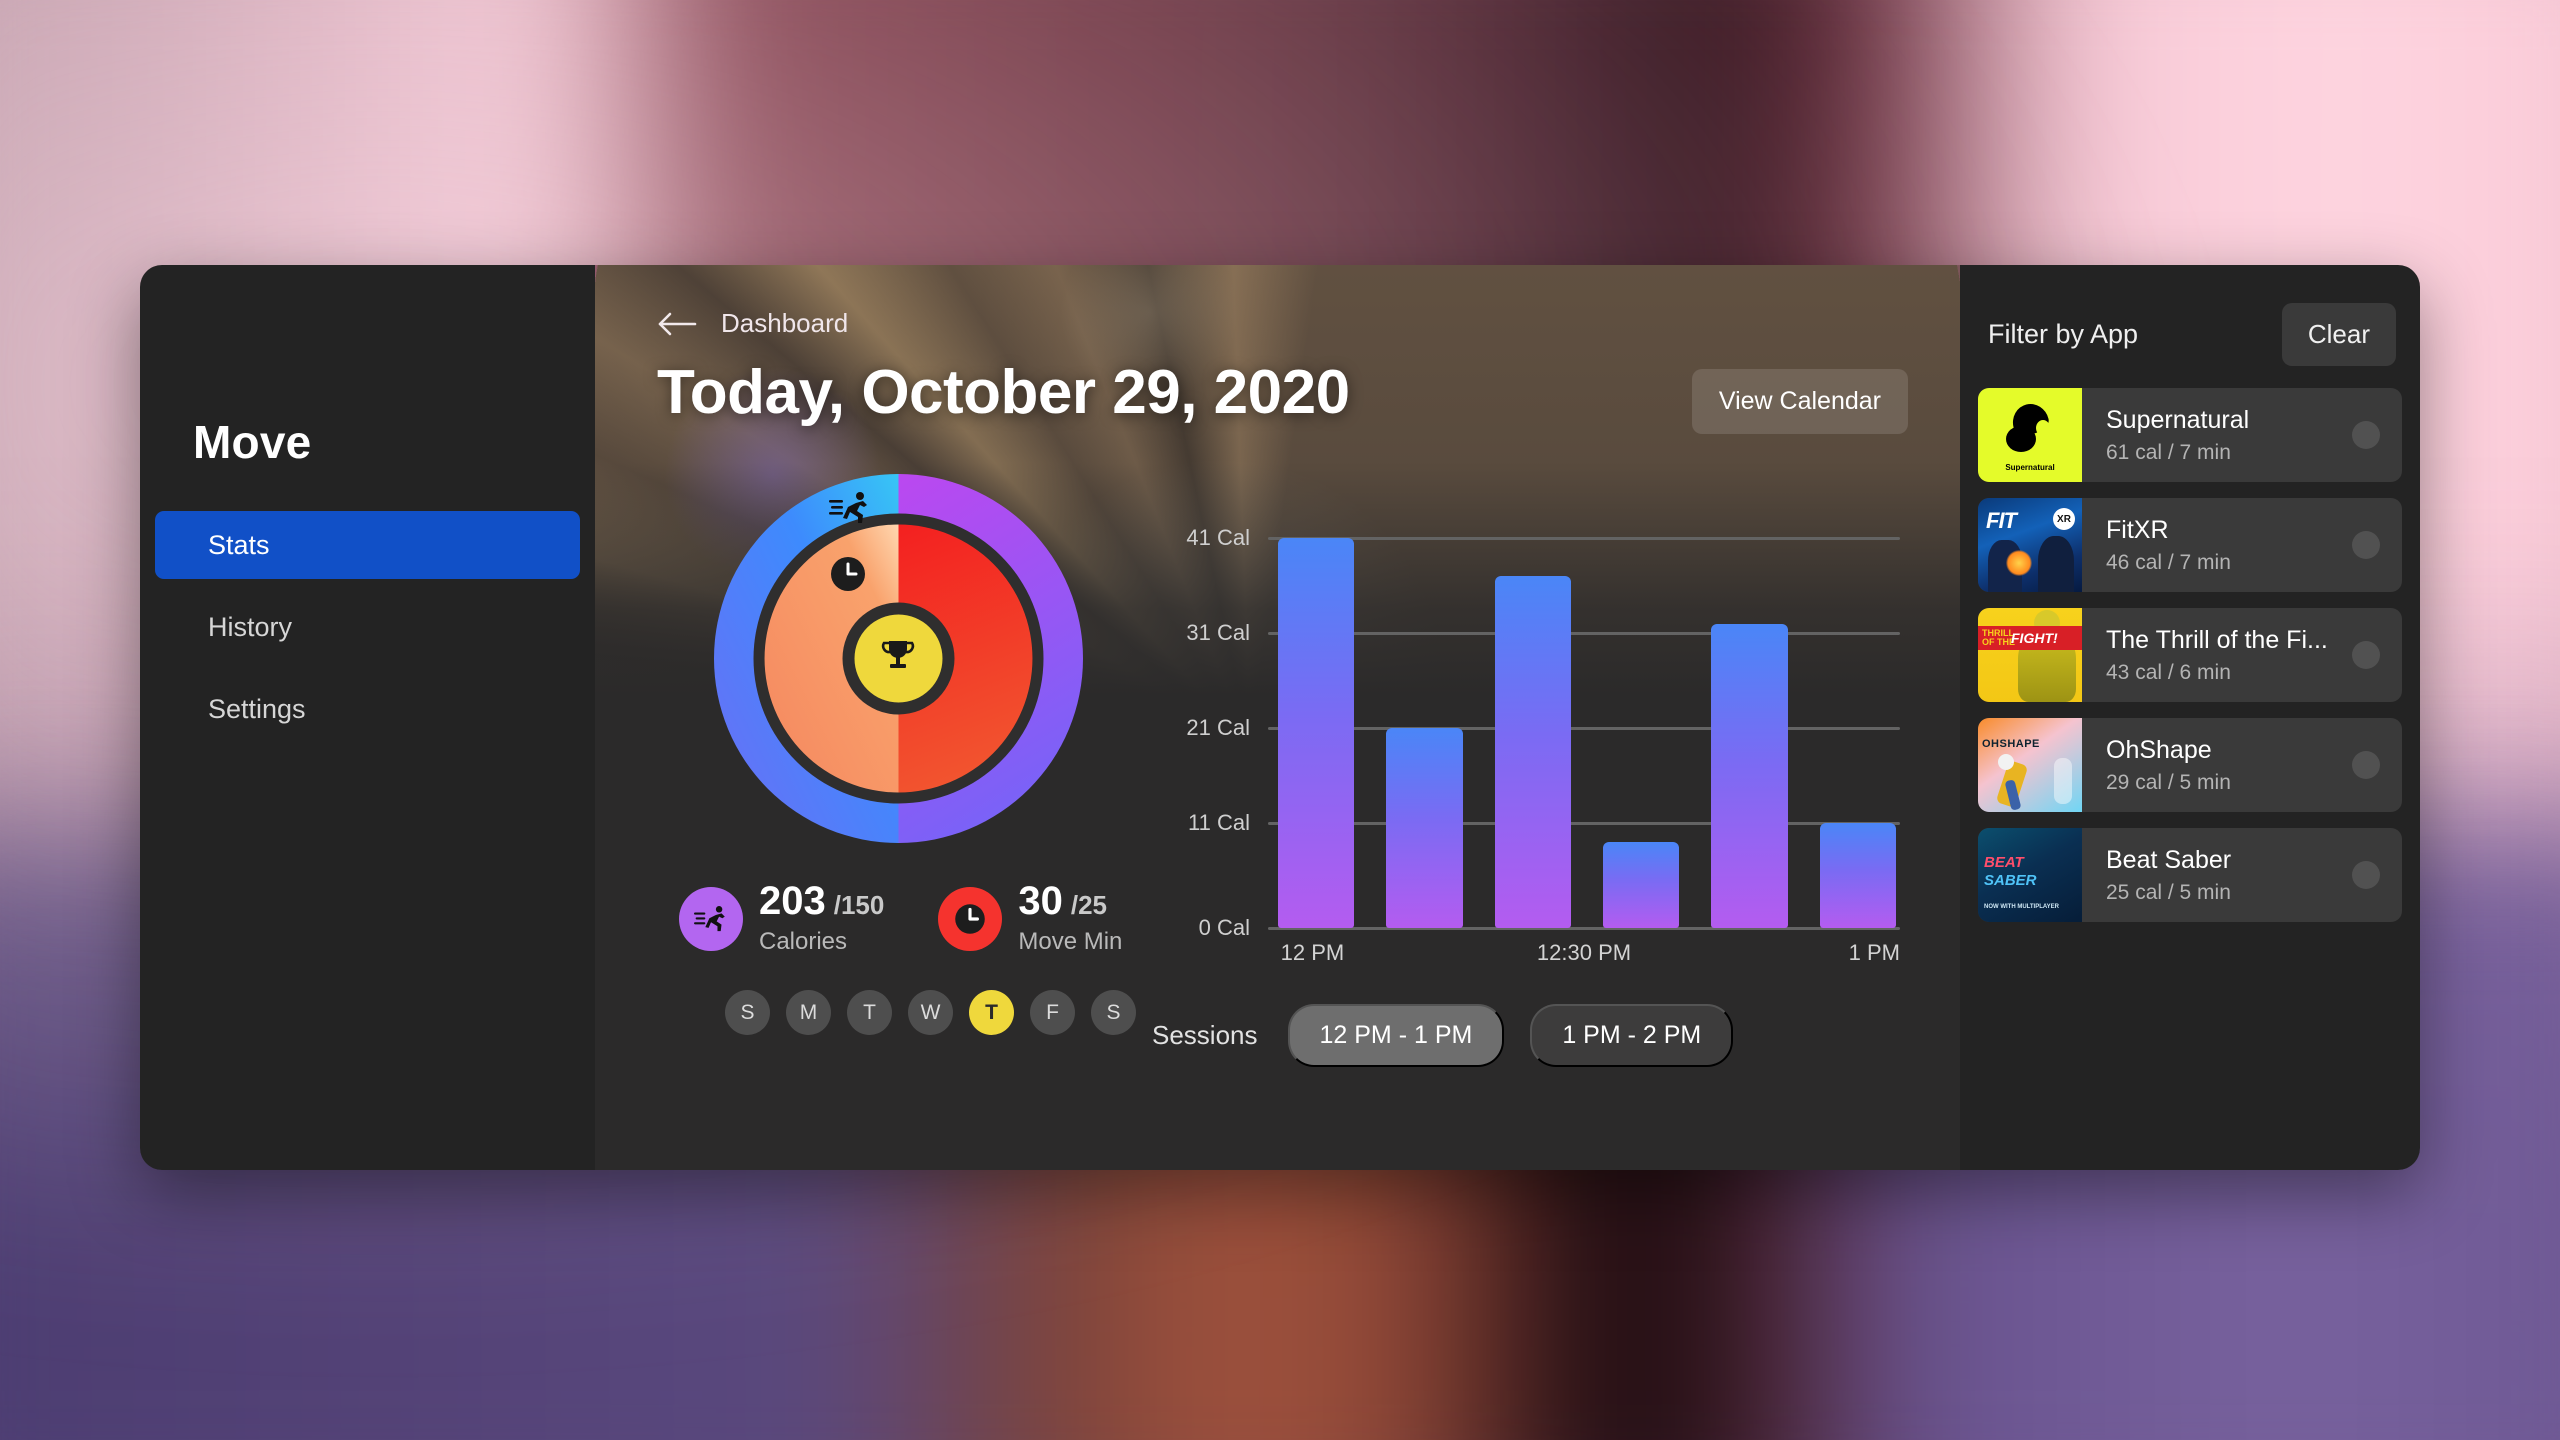 The image size is (2560, 1440). I want to click on day-label: F, so click(1052, 1012).